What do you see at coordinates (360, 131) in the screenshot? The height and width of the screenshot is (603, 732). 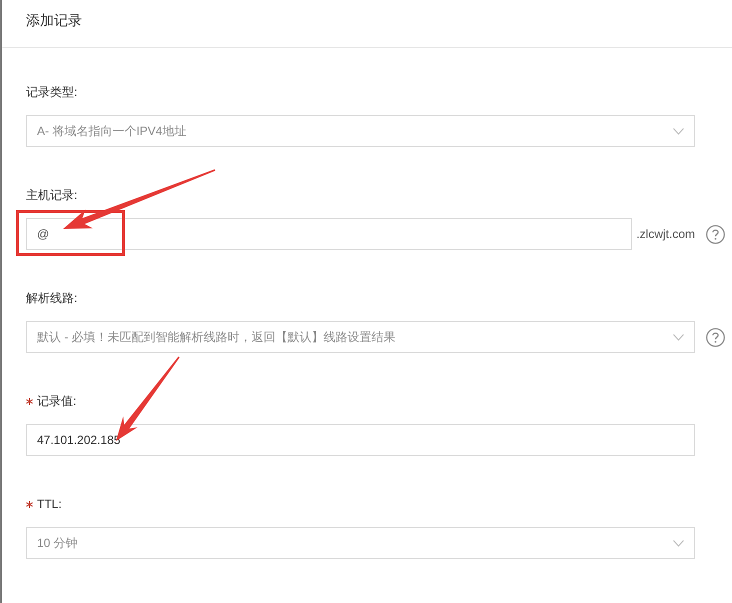 I see `dropdown-select: A- 将域名指向一个IPV4地址` at bounding box center [360, 131].